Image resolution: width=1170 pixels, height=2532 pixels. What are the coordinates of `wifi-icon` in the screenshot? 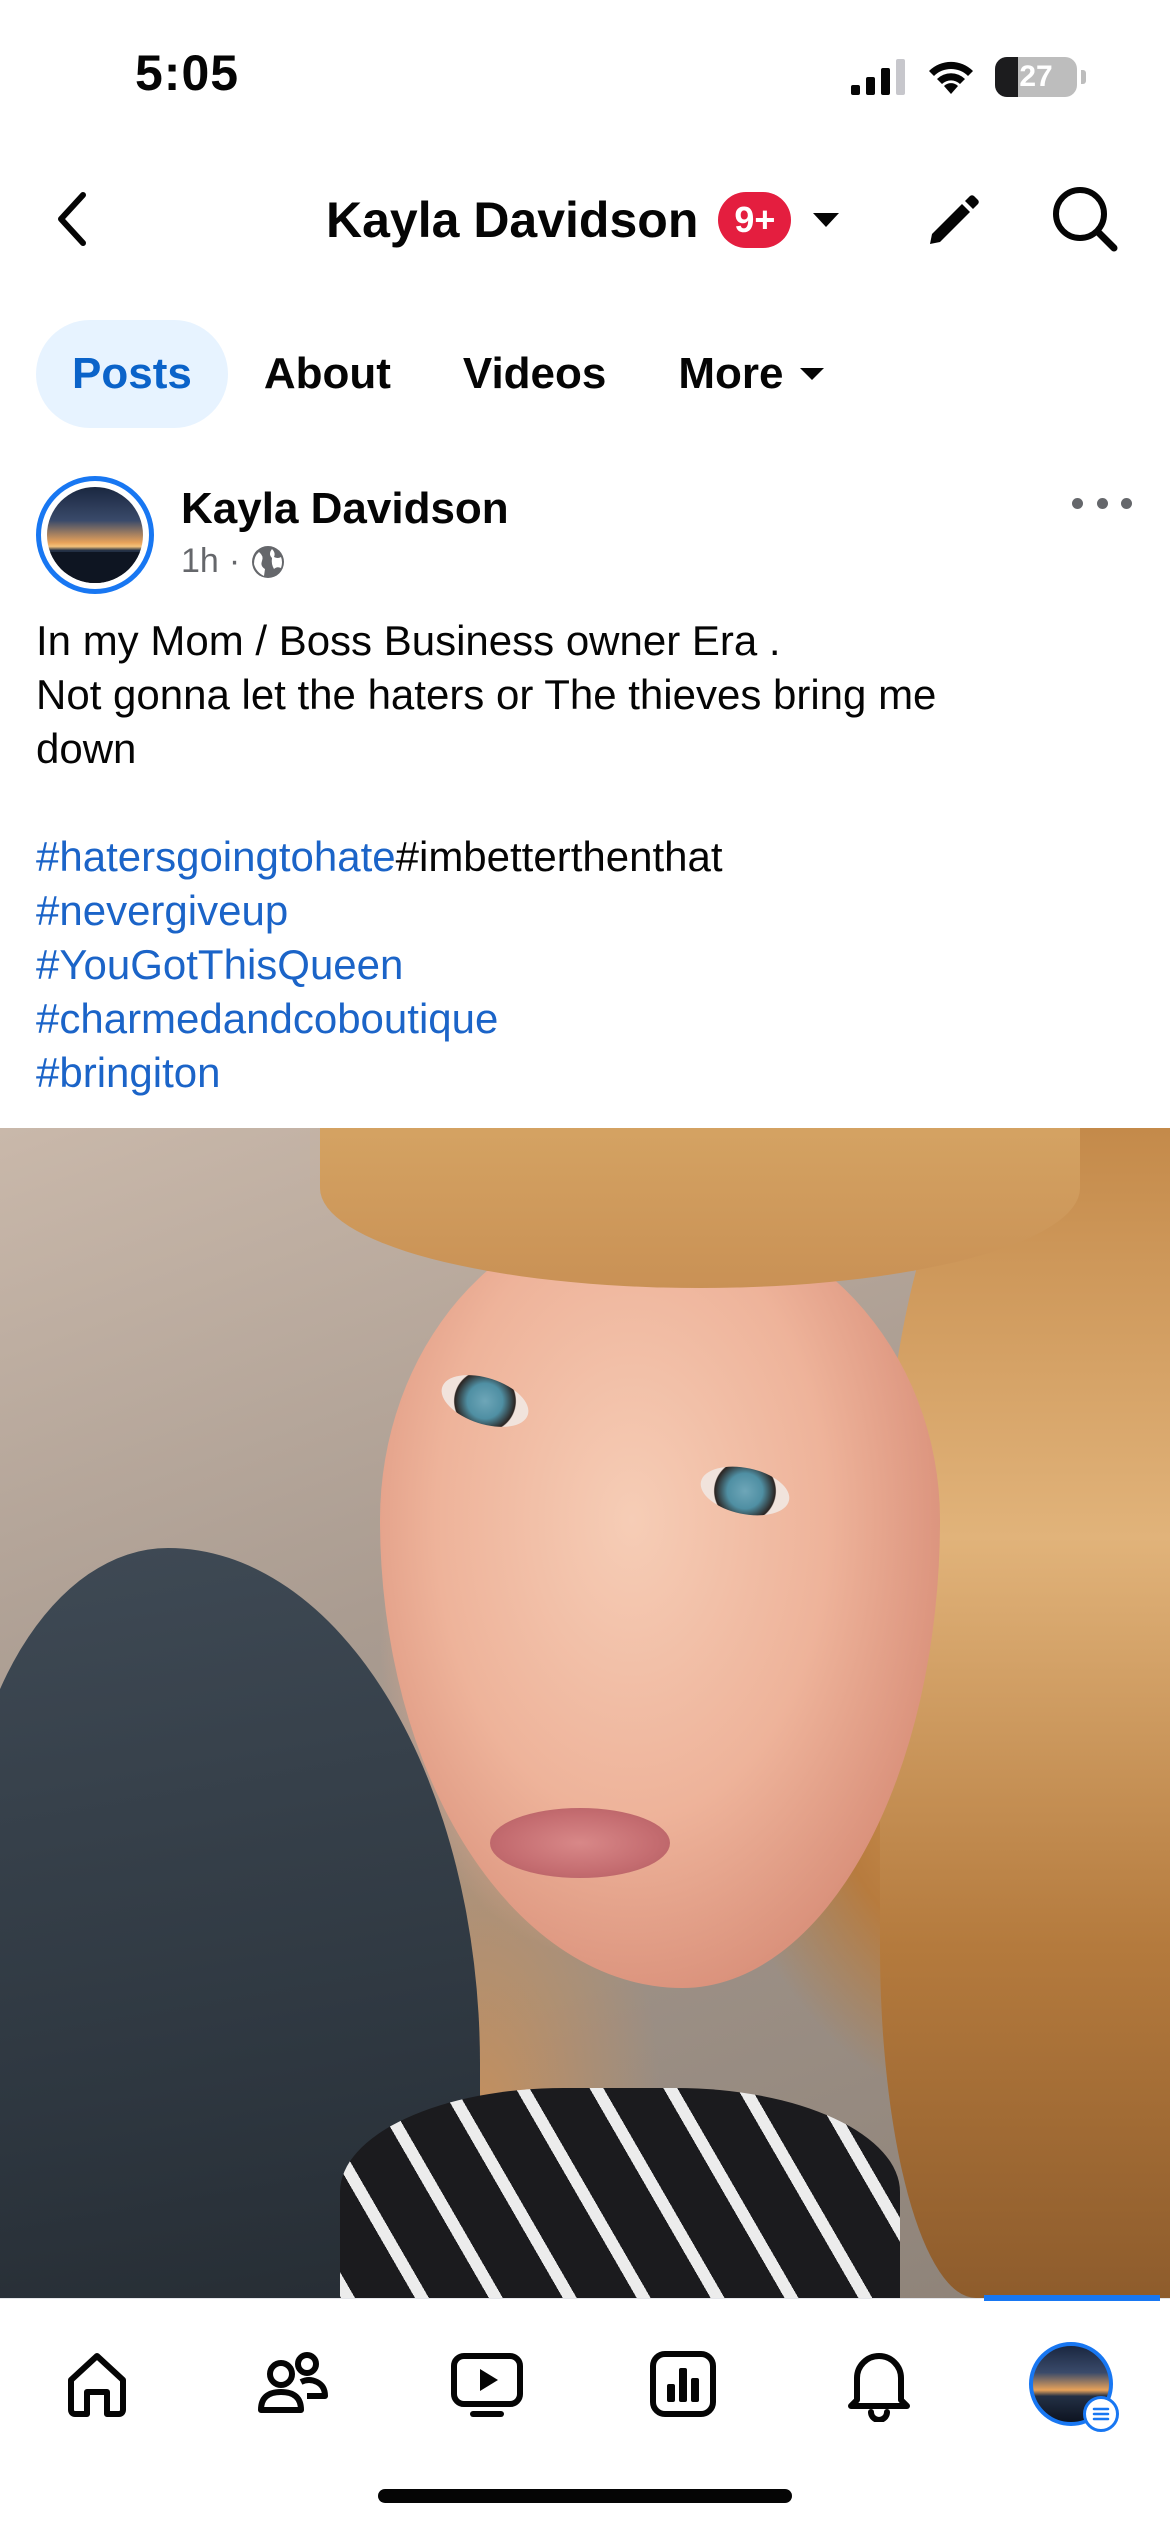 It's located at (951, 77).